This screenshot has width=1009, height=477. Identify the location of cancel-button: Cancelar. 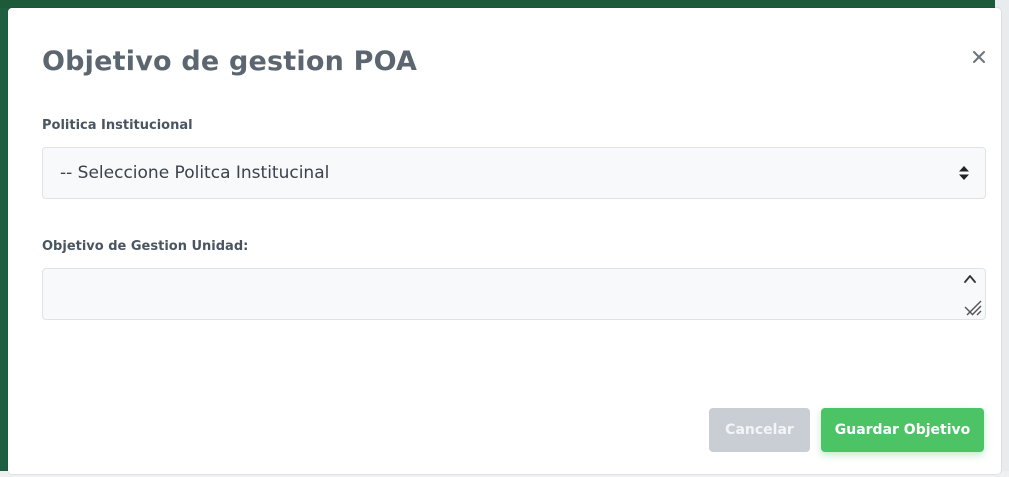
(759, 430).